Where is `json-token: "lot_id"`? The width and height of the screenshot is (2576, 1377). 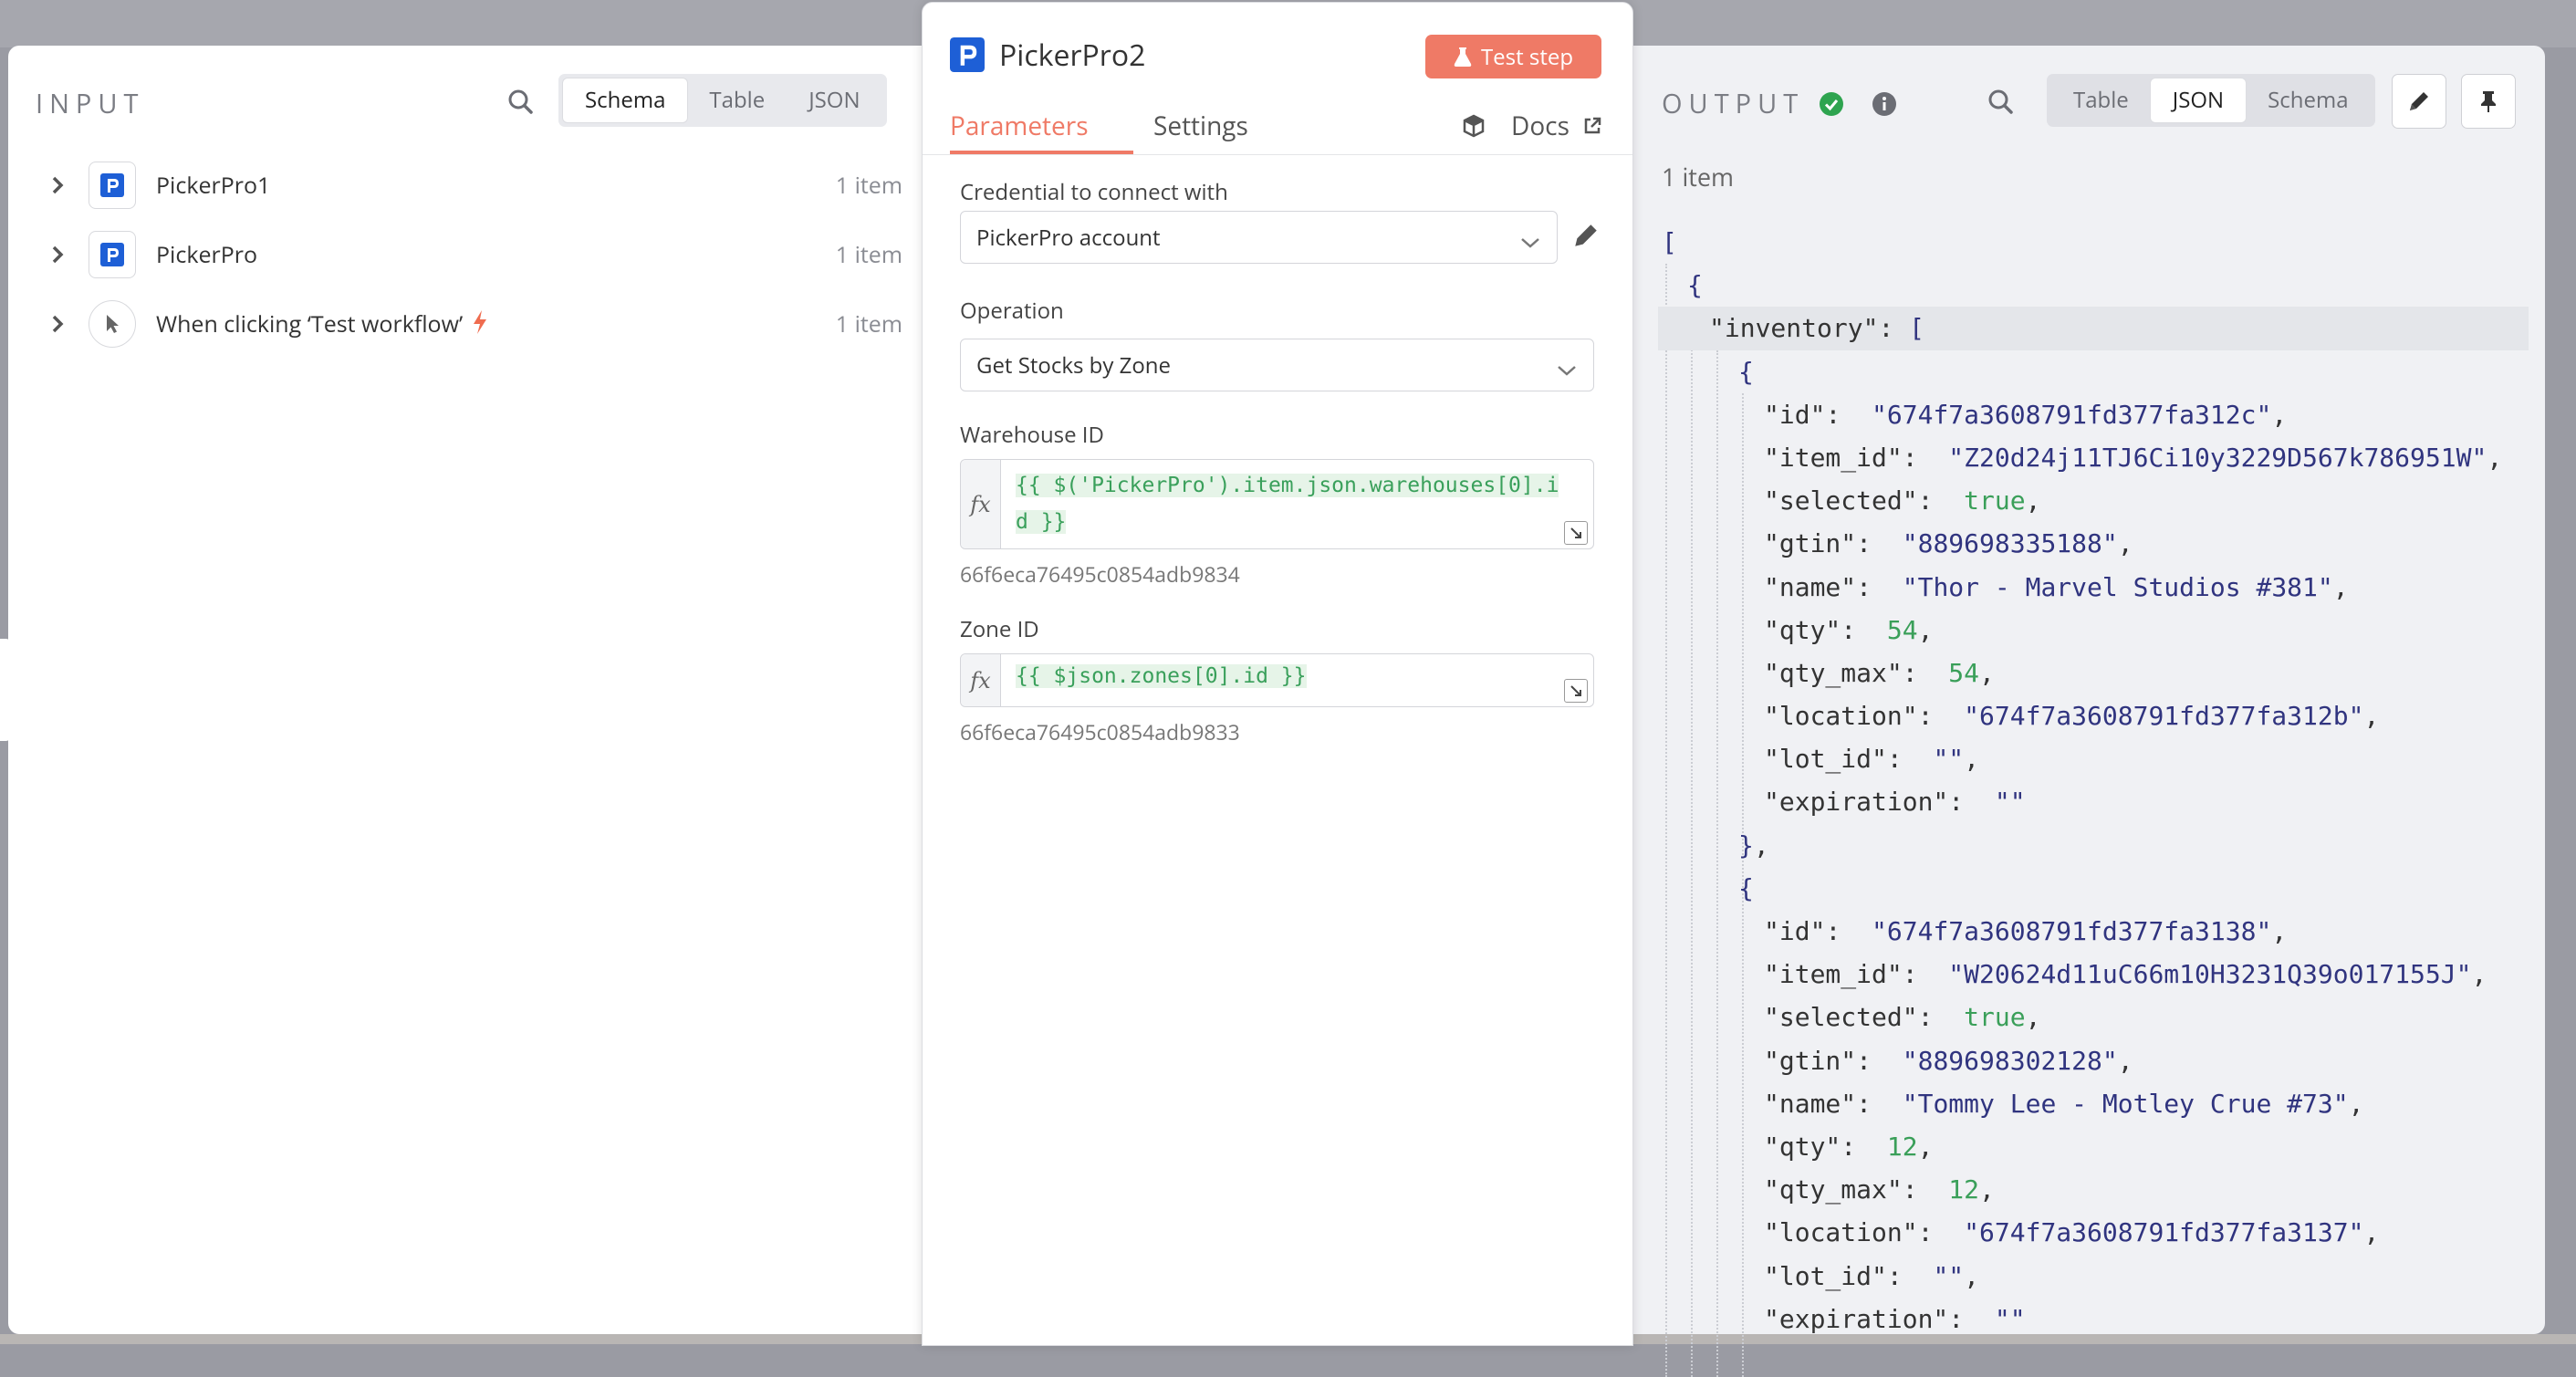
json-token: "lot_id" is located at coordinates (1825, 759).